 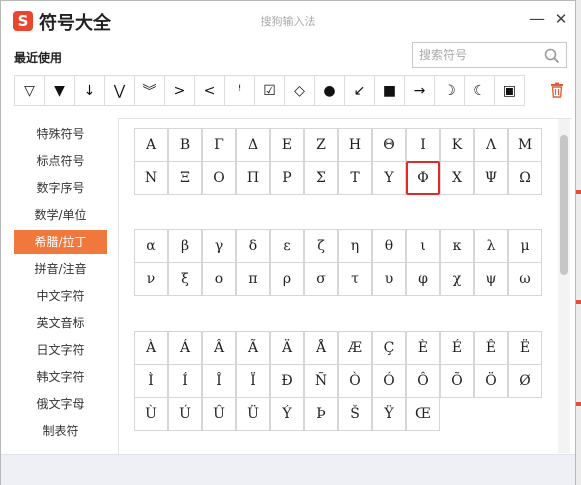 I want to click on search-input, so click(x=480, y=55).